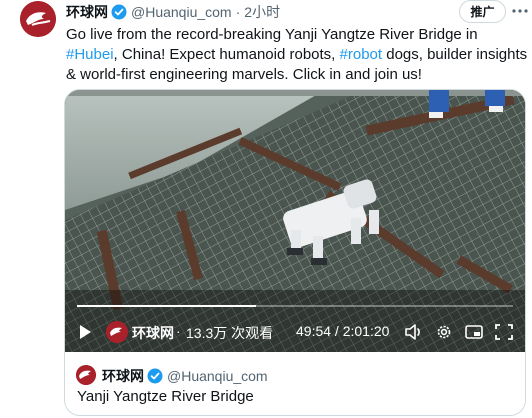 This screenshot has width=532, height=418. I want to click on promoted-badge: 推广, so click(482, 11).